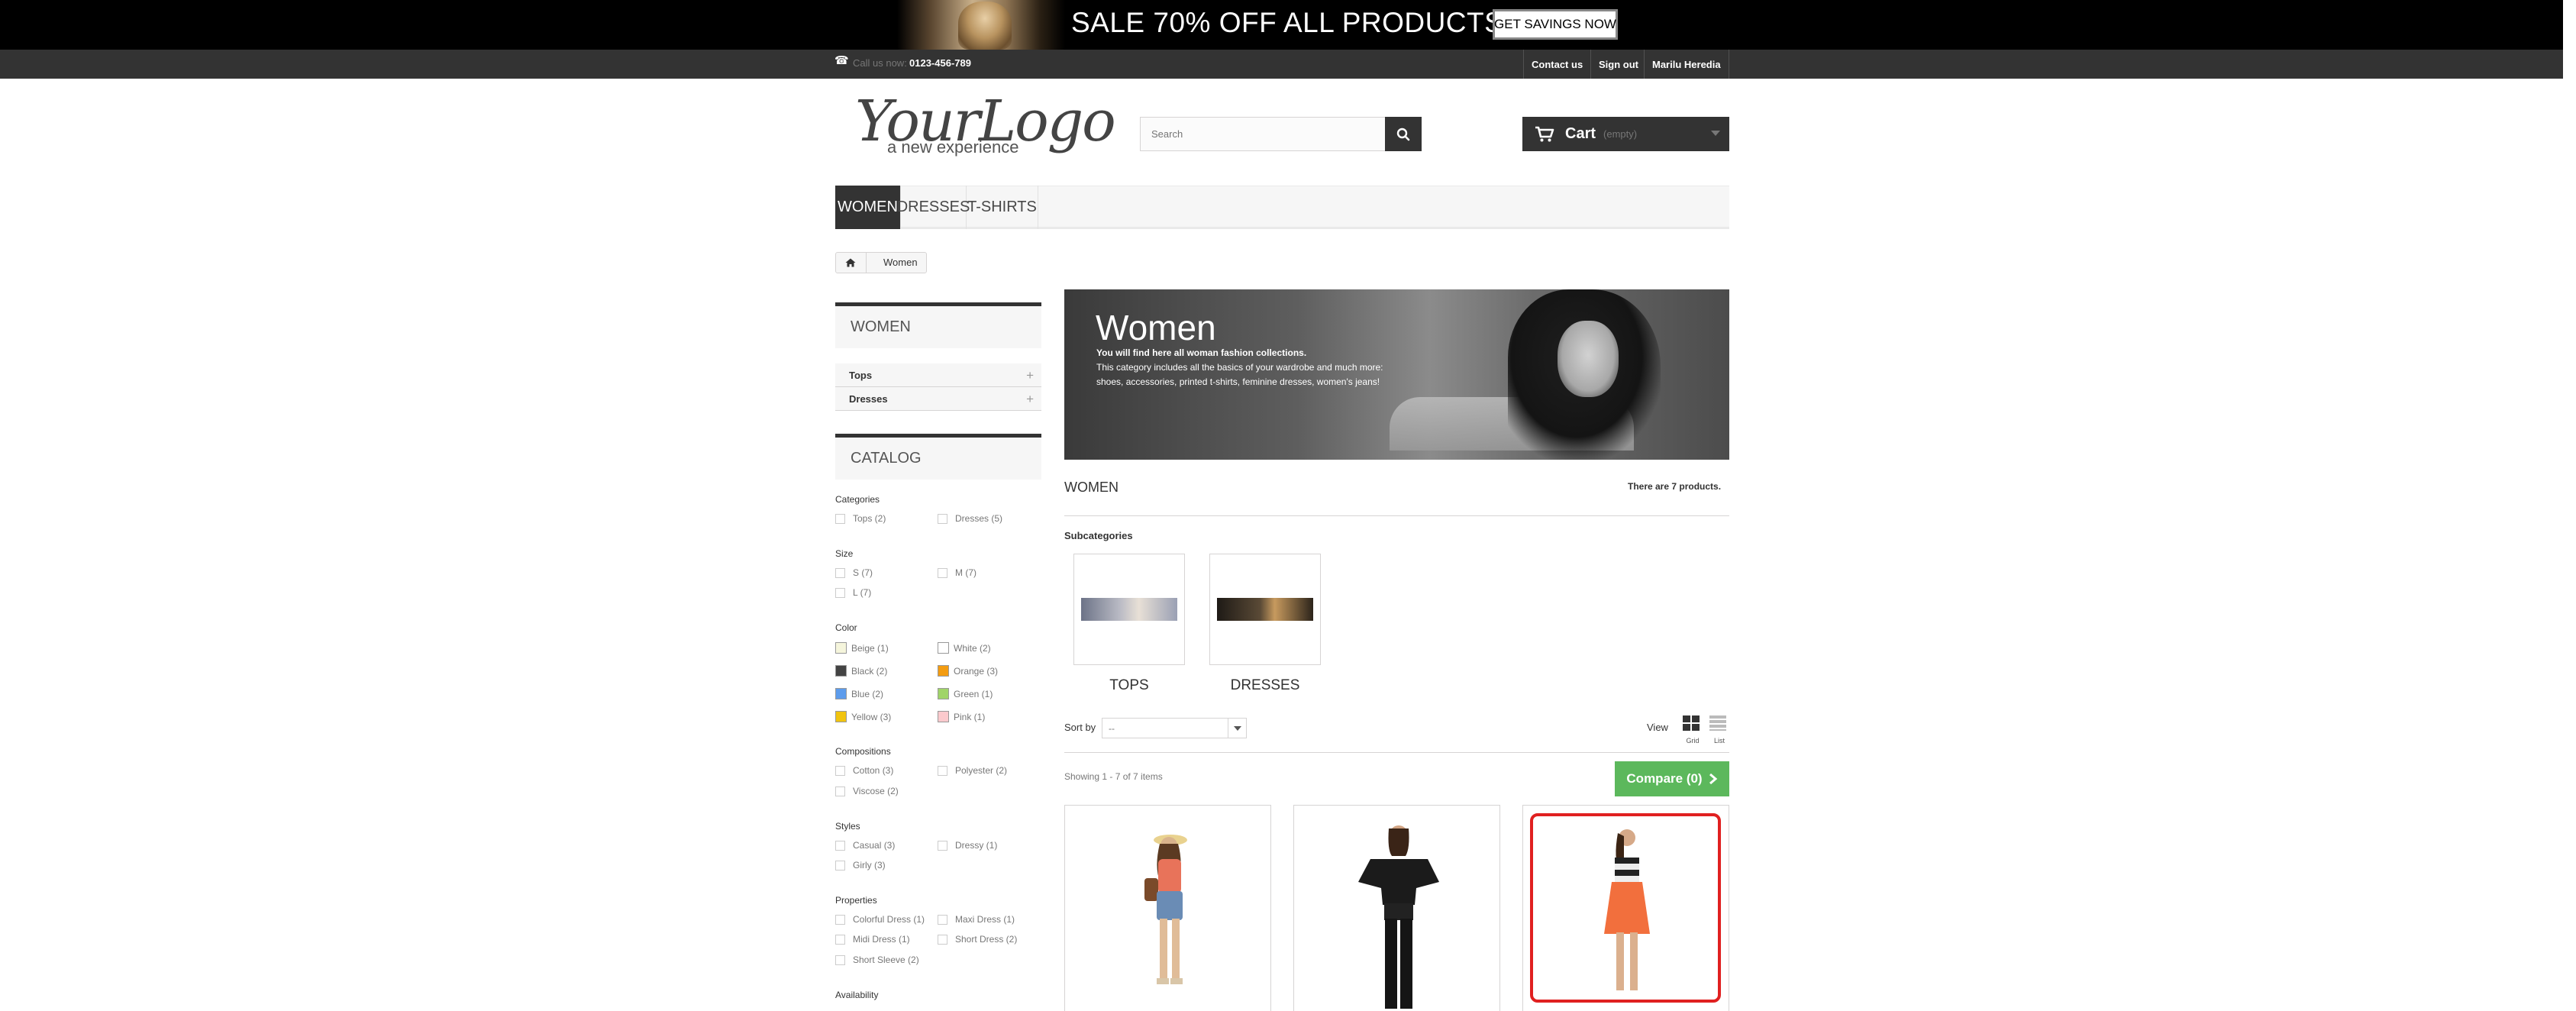 The height and width of the screenshot is (1011, 2576). Describe the element at coordinates (865, 845) in the screenshot. I see `filter-option: Casual (3)` at that location.